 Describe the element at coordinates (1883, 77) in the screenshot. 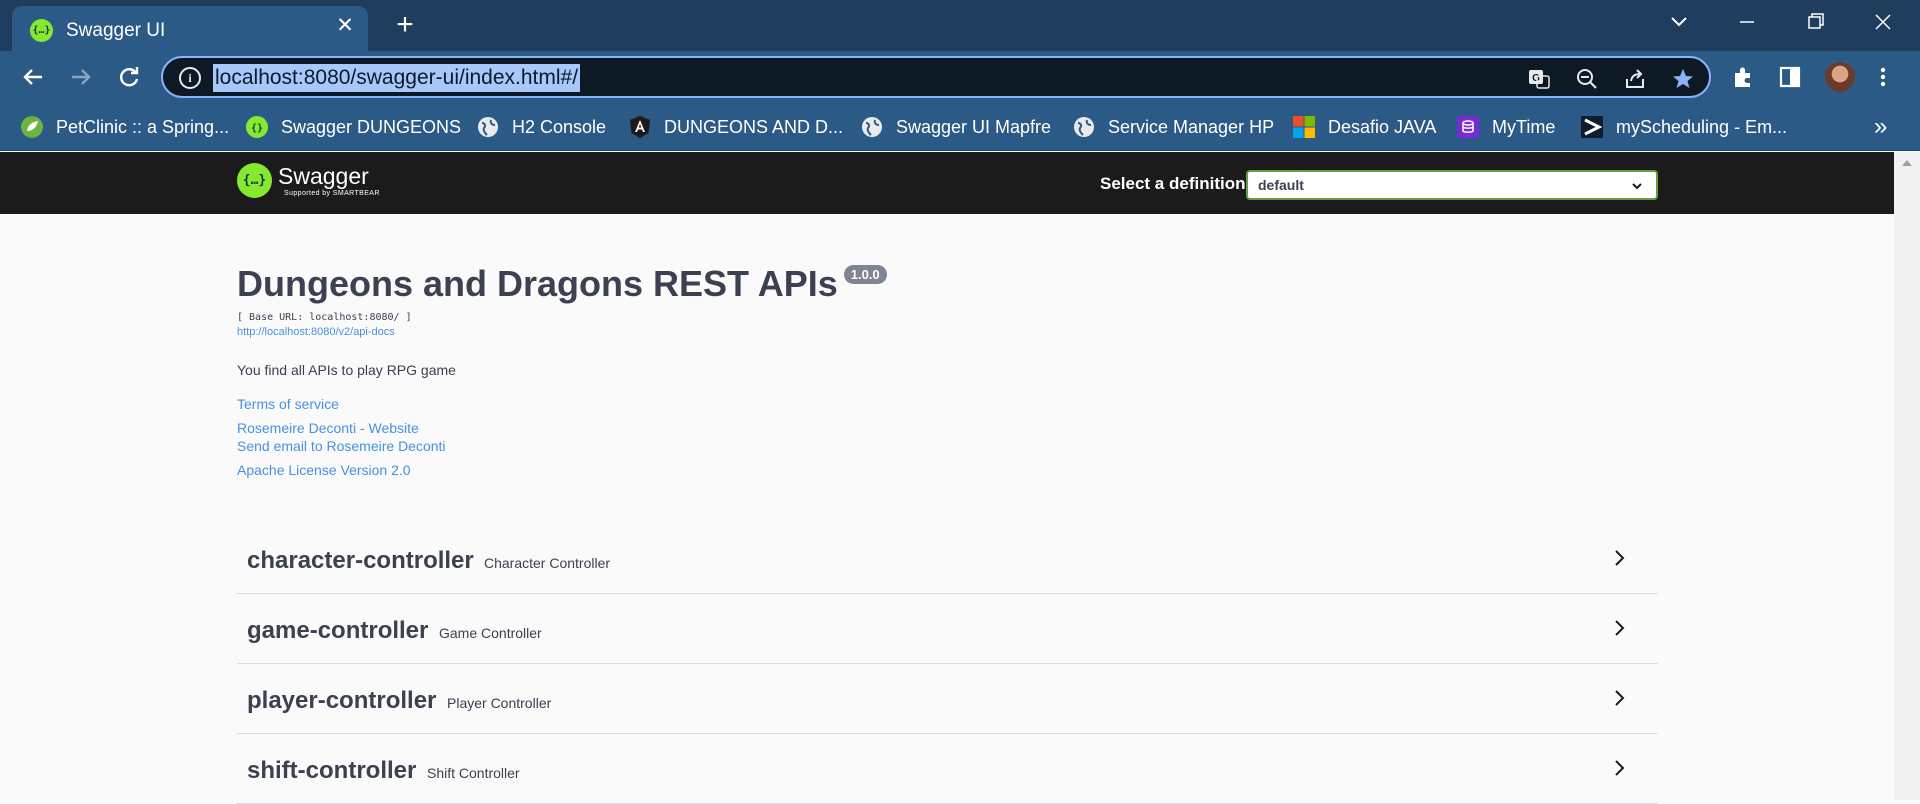

I see `more-menu-icon` at that location.